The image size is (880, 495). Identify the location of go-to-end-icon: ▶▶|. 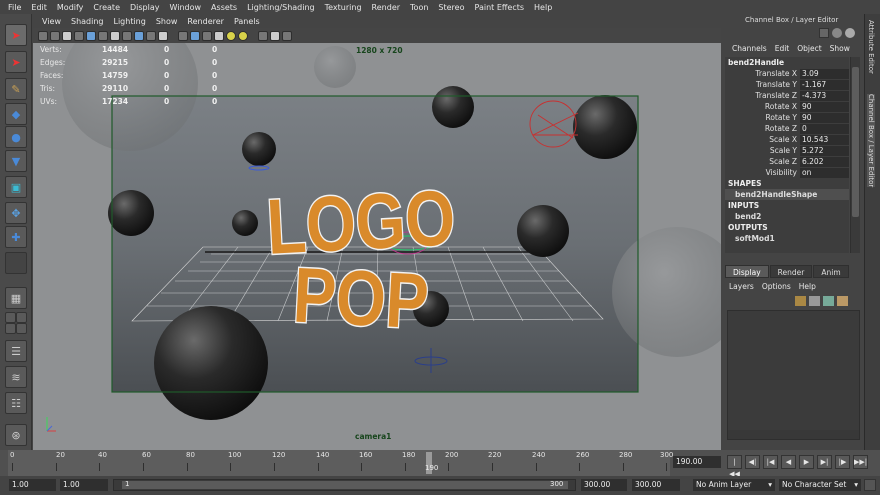
(860, 462).